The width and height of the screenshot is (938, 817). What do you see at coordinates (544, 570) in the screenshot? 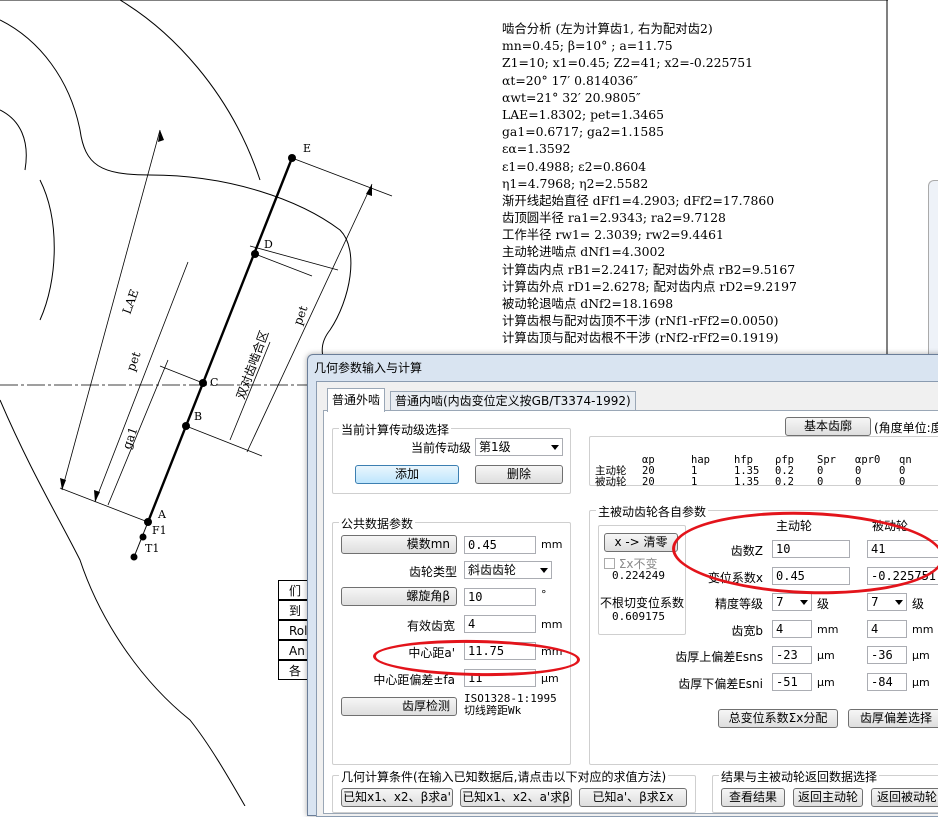
I see `chevron-down-icon` at bounding box center [544, 570].